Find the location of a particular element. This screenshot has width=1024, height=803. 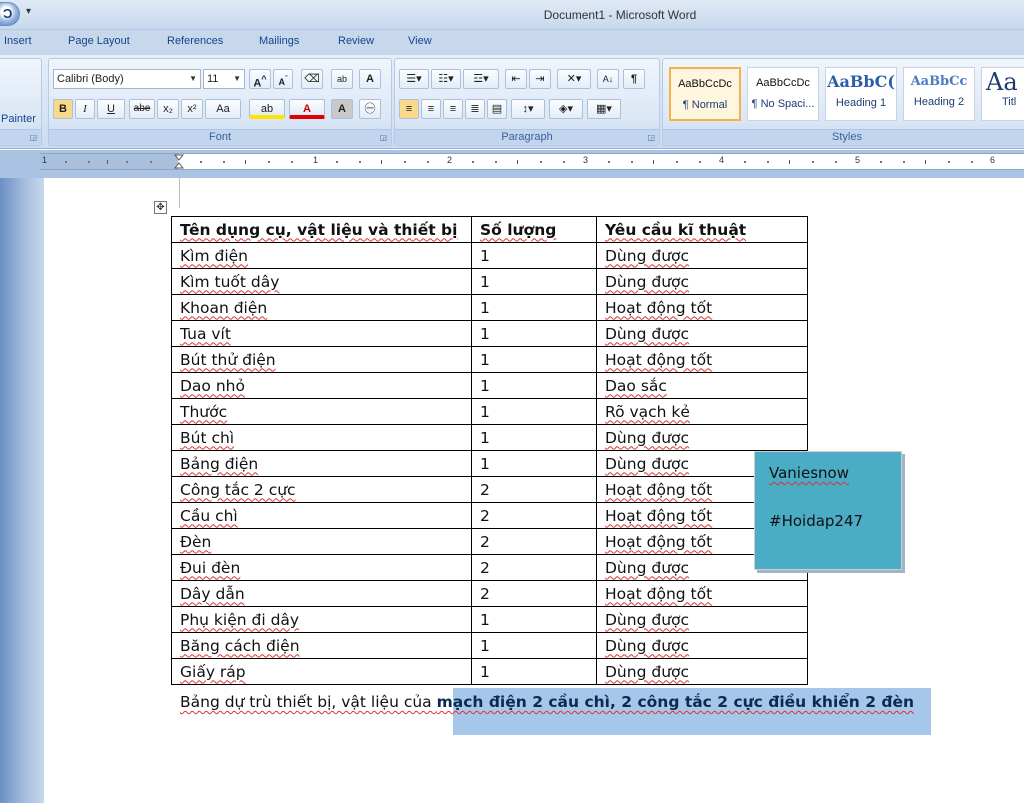

font-launcher-icon: ◲ is located at coordinates (383, 137).